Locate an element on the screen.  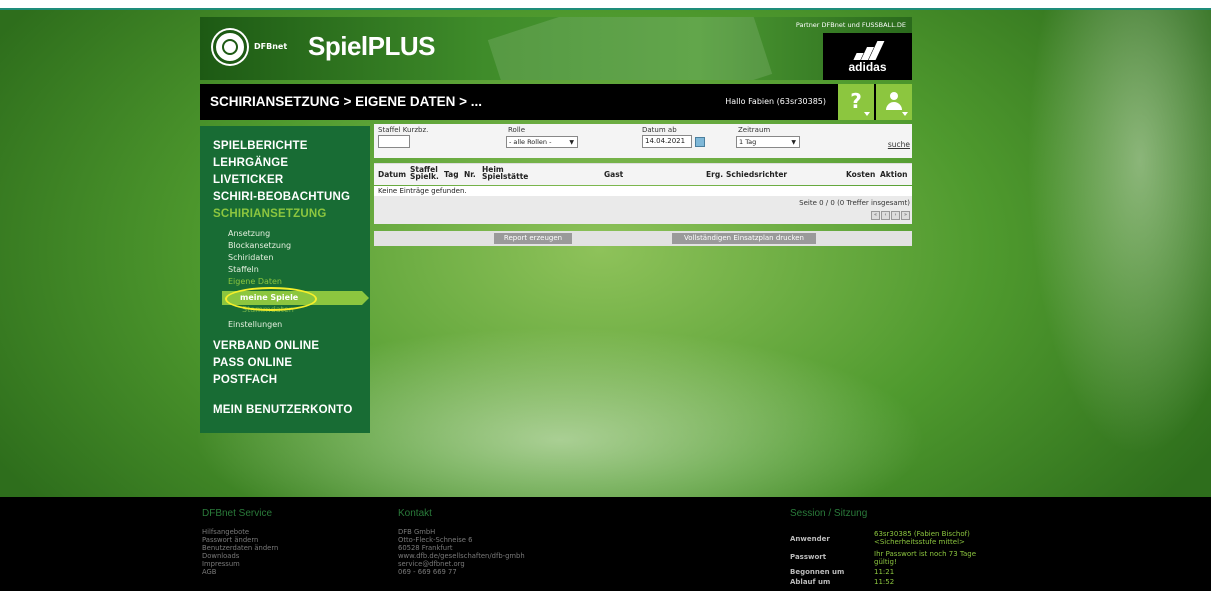
user-icon is located at coordinates (894, 96).